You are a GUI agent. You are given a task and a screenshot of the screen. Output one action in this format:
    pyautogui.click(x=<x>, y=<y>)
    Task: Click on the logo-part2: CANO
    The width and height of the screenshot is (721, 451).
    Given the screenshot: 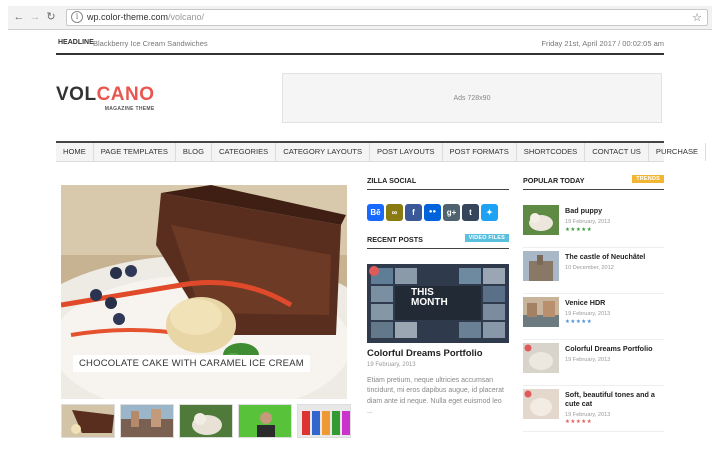 What is the action you would take?
    pyautogui.click(x=125, y=94)
    